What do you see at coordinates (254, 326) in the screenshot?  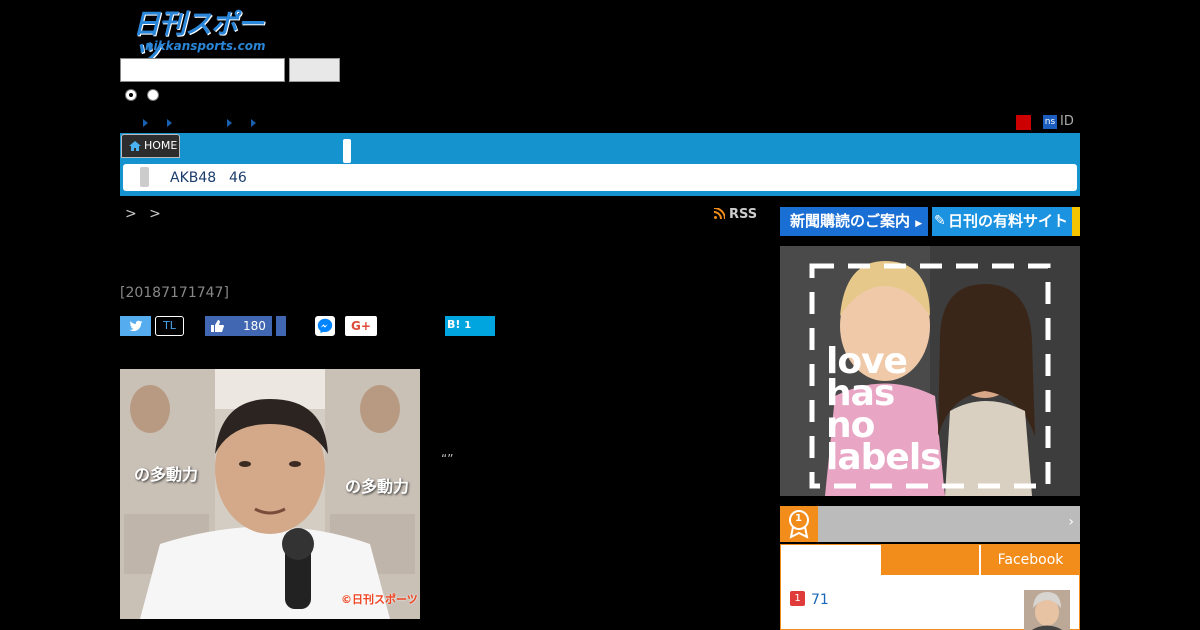 I see `facebook-like-count: 180` at bounding box center [254, 326].